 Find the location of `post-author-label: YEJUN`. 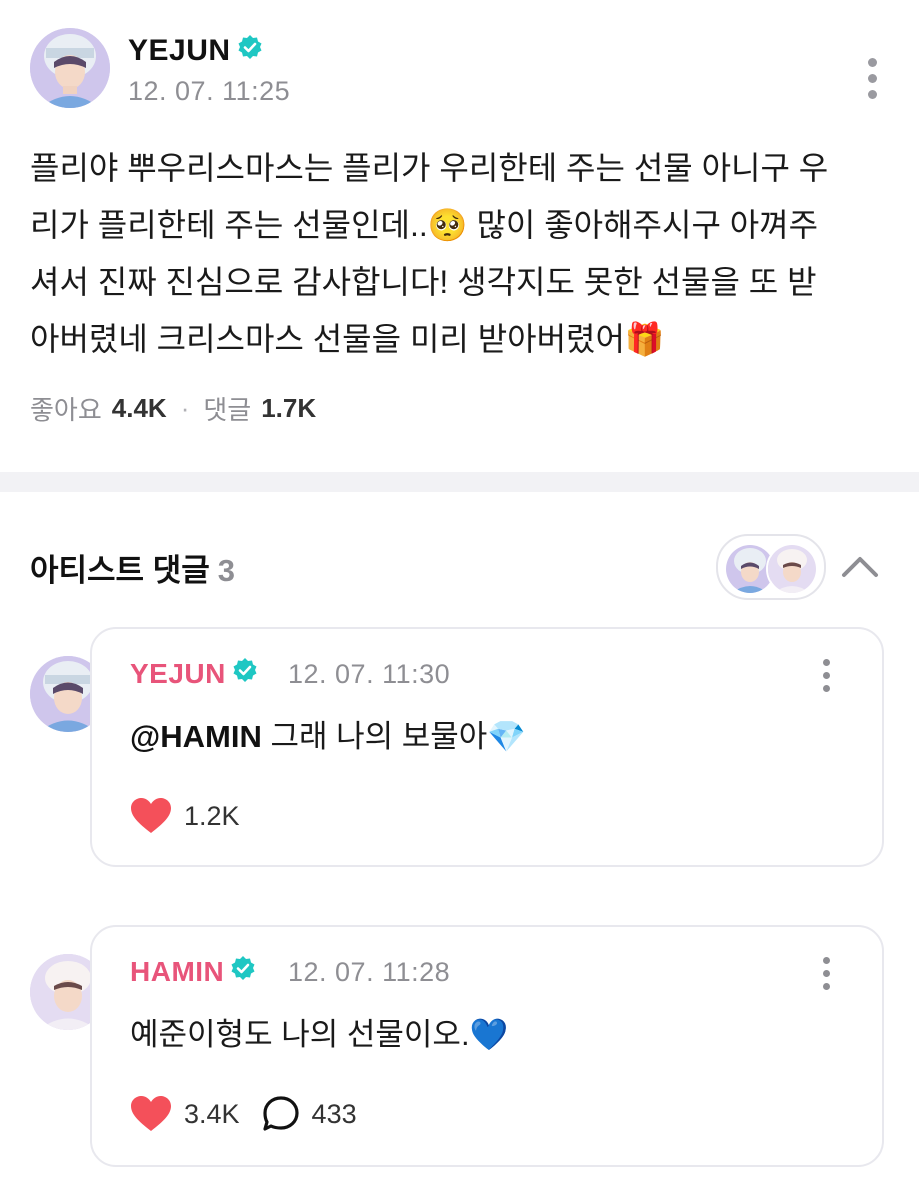

post-author-label: YEJUN is located at coordinates (179, 50).